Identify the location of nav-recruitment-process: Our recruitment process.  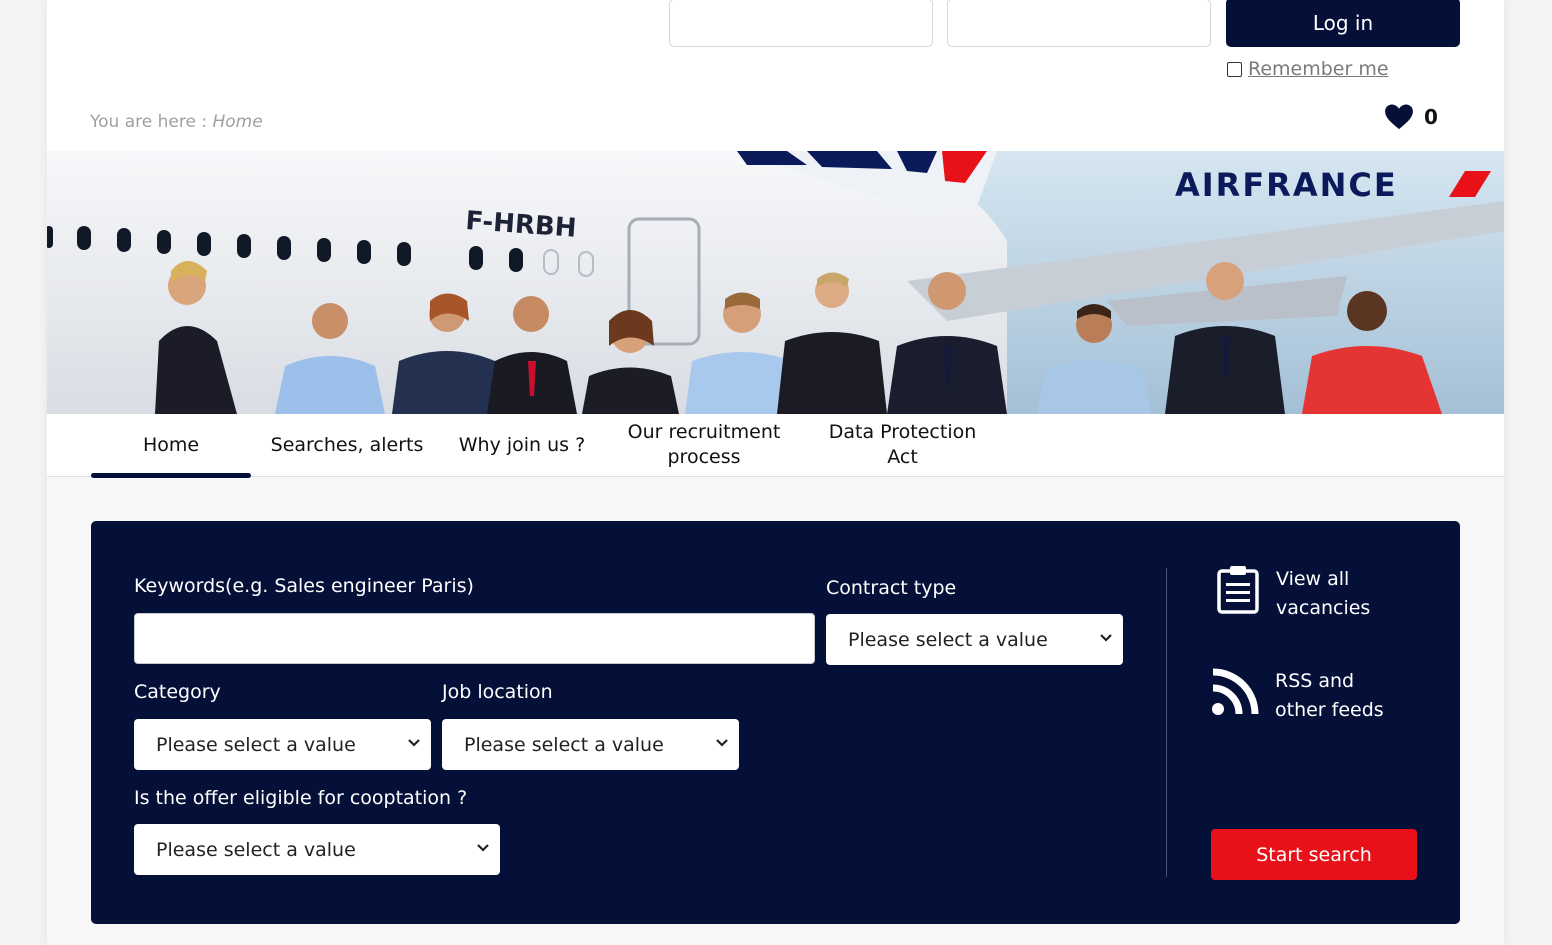
(704, 445).